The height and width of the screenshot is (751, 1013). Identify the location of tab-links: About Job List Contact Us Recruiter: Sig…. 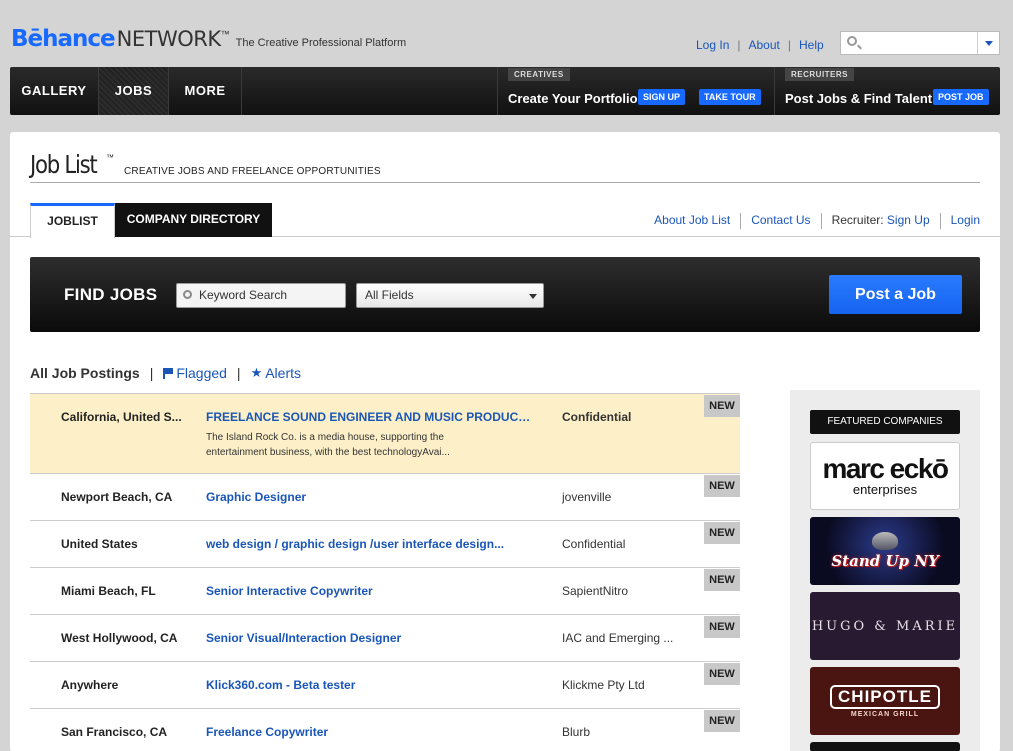
(817, 221).